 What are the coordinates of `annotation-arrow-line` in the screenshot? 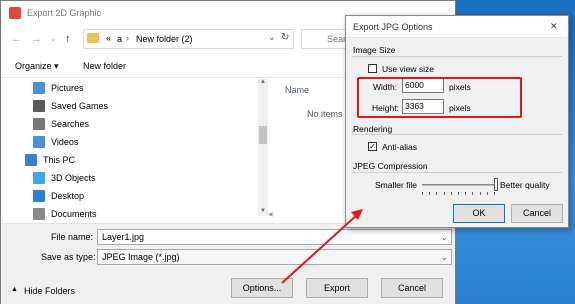 It's located at (320, 248).